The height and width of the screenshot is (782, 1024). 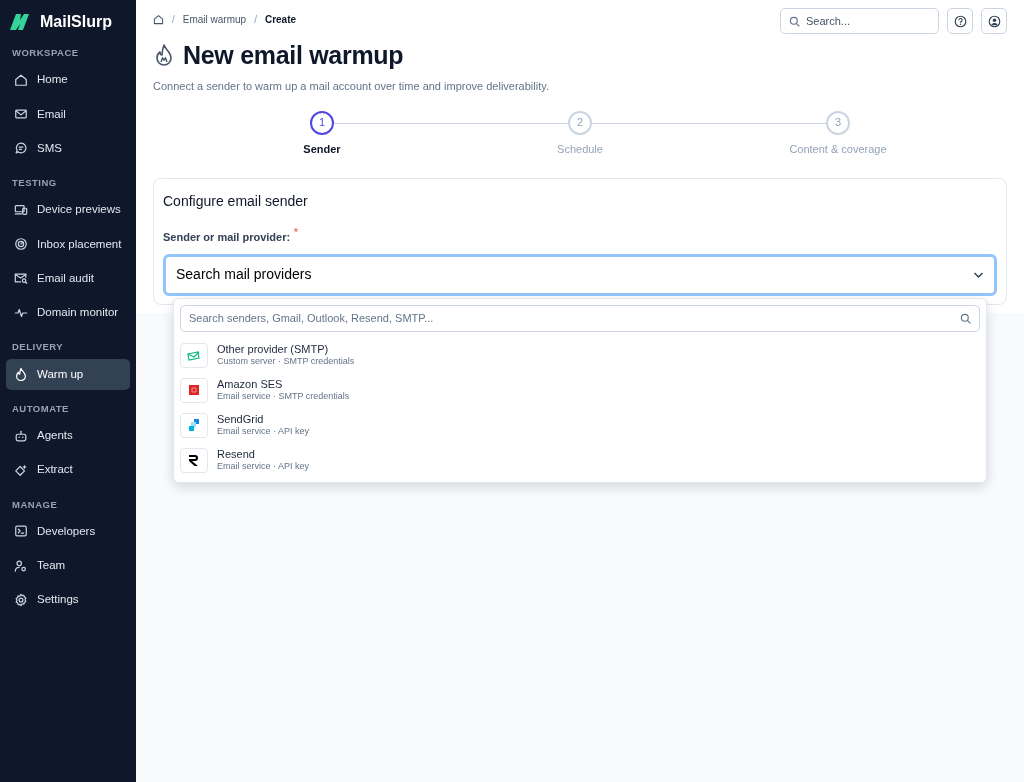 What do you see at coordinates (68, 244) in the screenshot?
I see `sidebar-item: Inbox placement` at bounding box center [68, 244].